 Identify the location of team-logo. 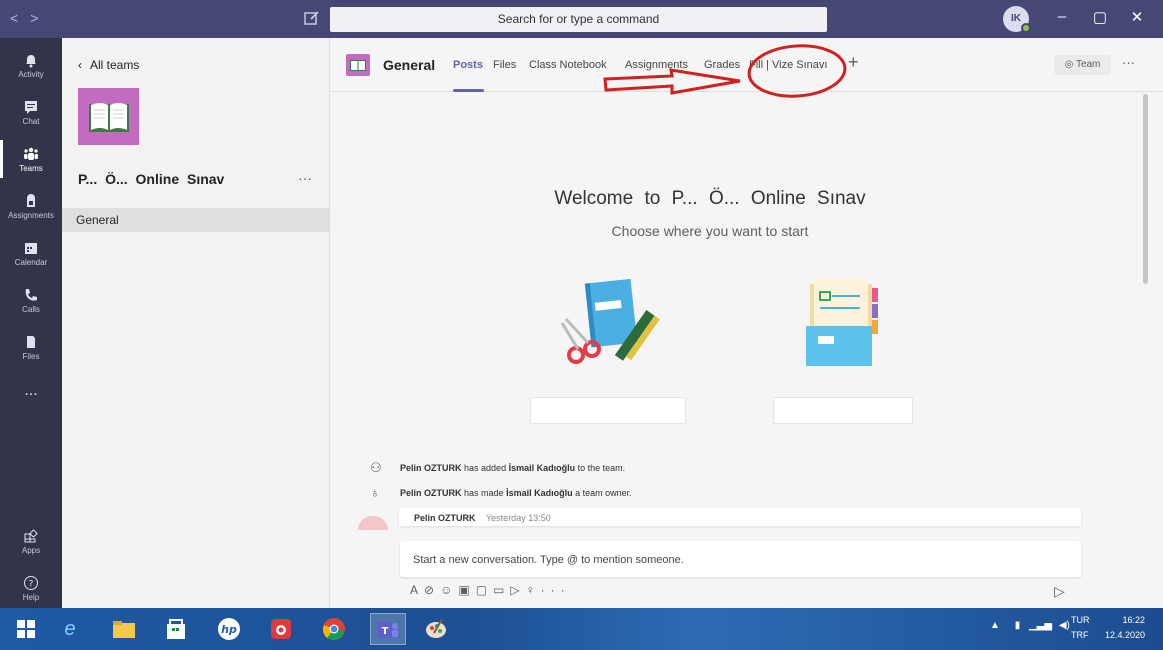
(108, 116).